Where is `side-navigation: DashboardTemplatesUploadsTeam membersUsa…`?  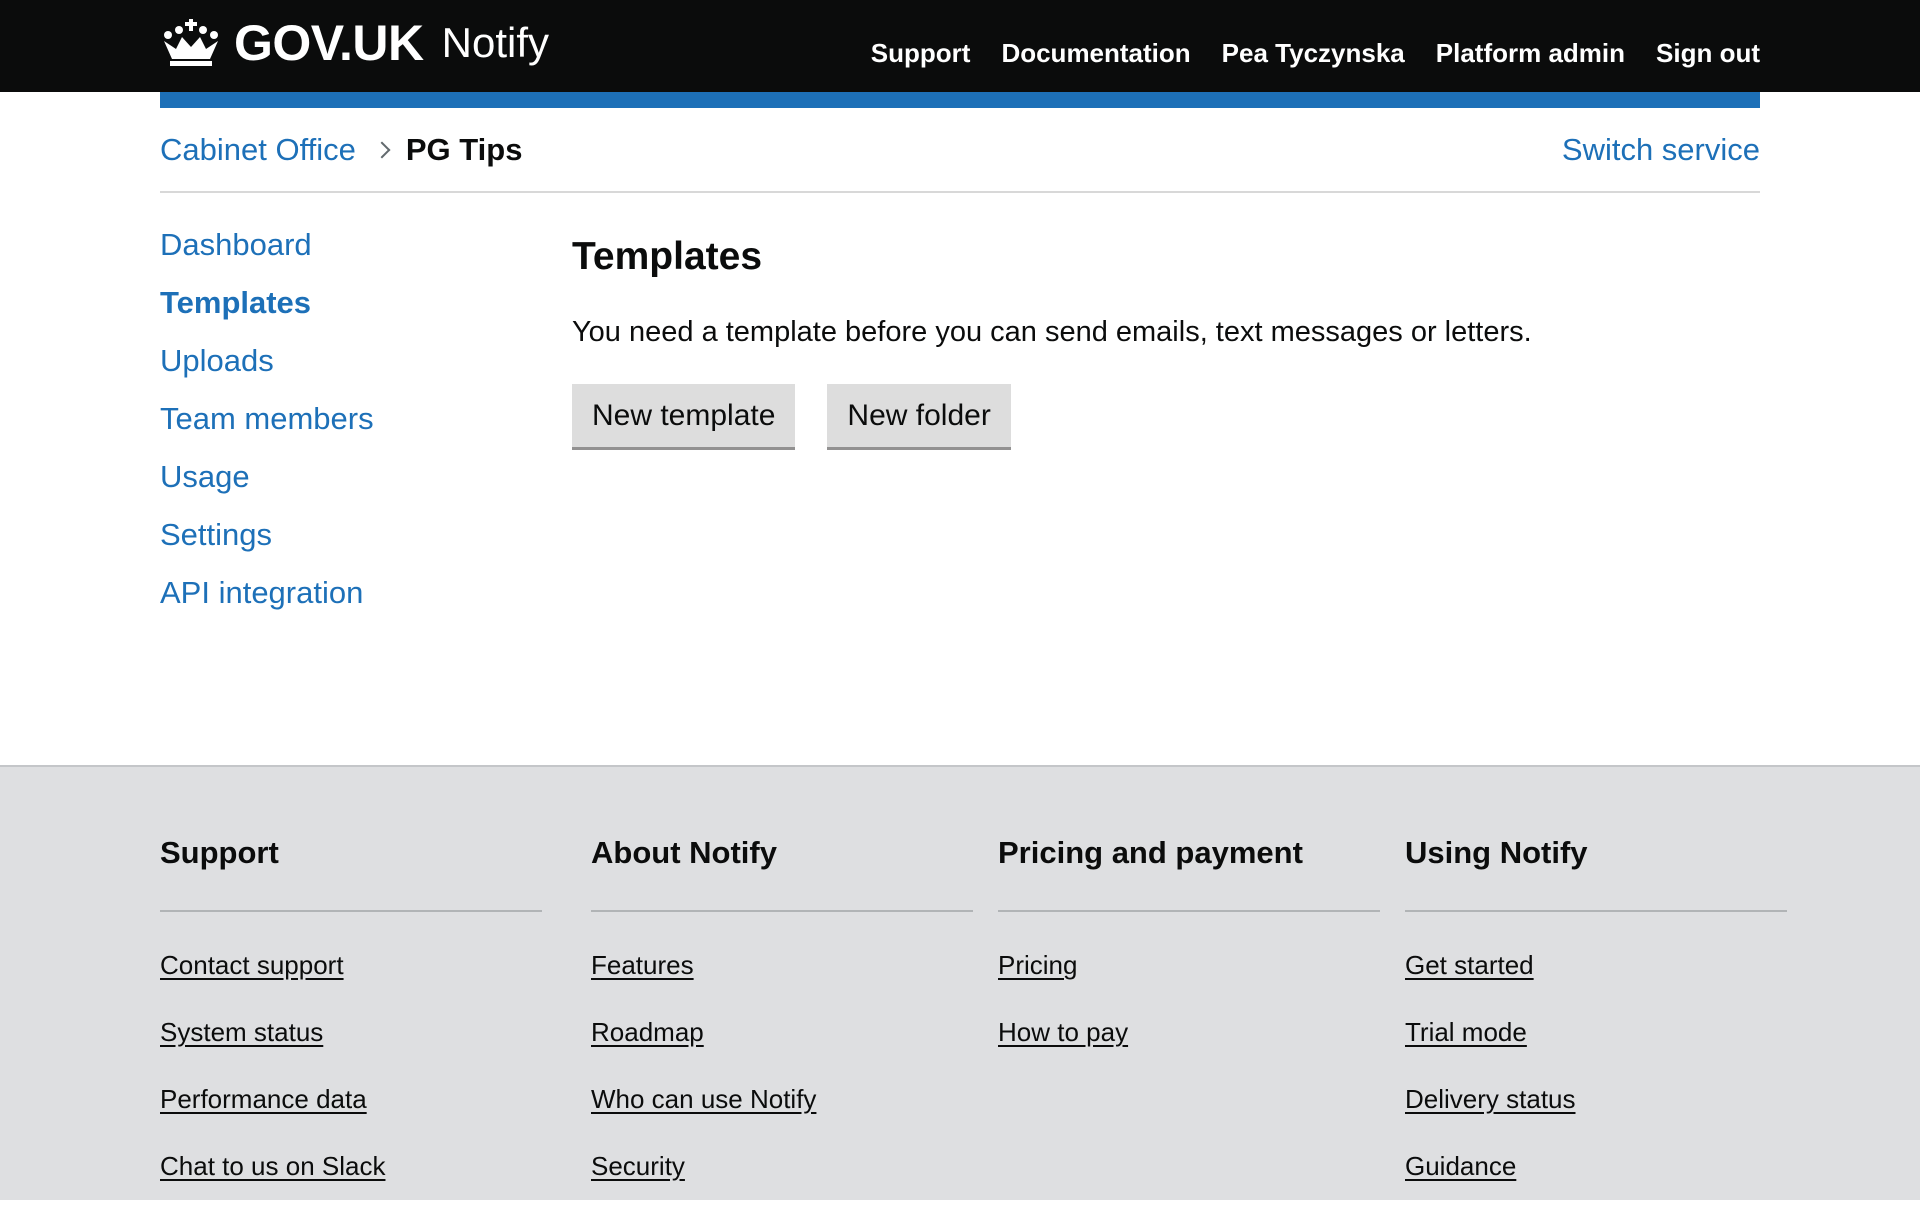
side-navigation: DashboardTemplatesUploadsTeam membersUsa… is located at coordinates (350, 425).